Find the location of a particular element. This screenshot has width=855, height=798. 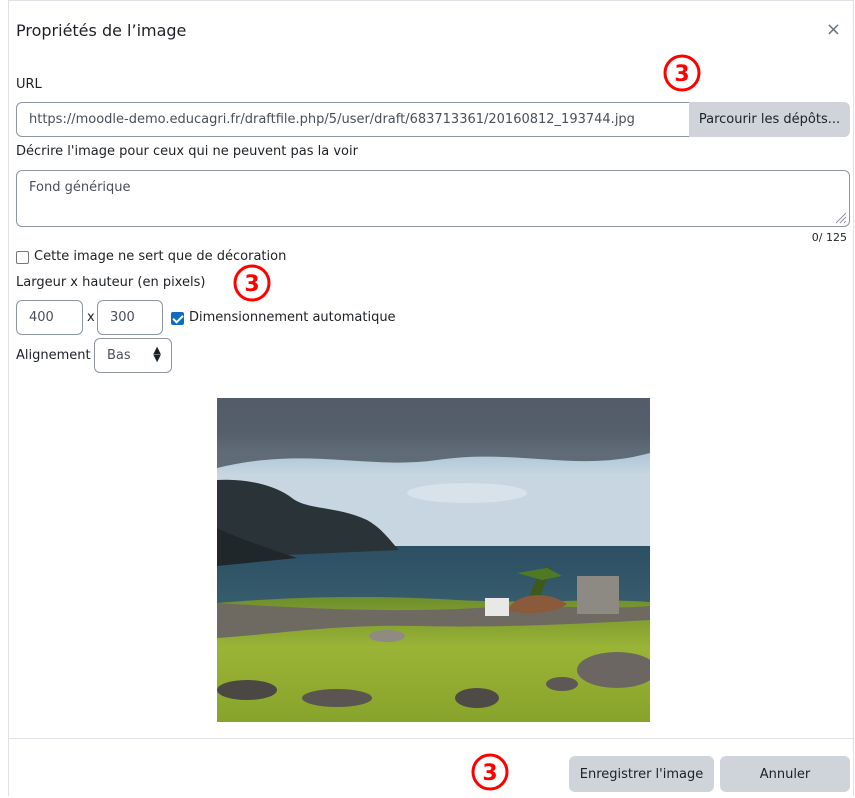

annotation-badge-3: 3 is located at coordinates (490, 772).